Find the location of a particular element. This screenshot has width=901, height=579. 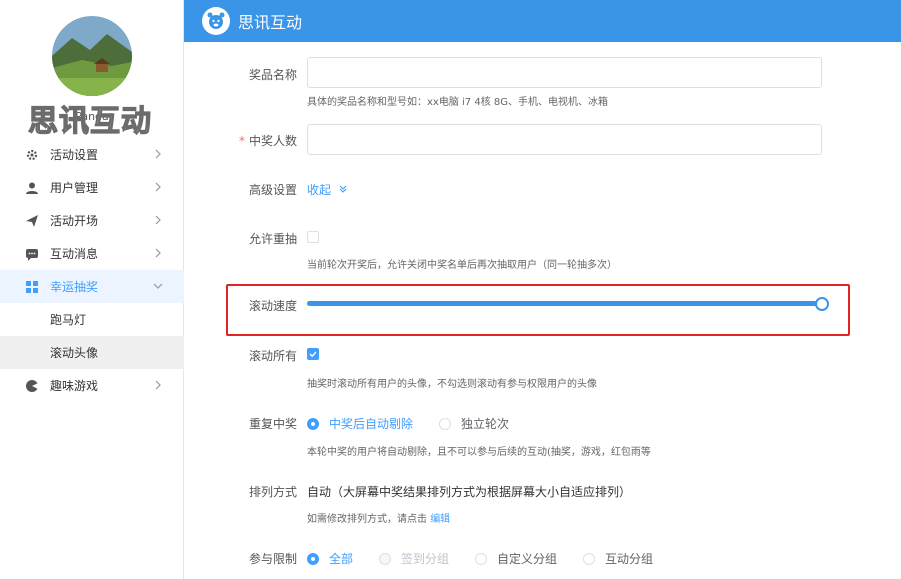

chevron-down-icon is located at coordinates (158, 286).